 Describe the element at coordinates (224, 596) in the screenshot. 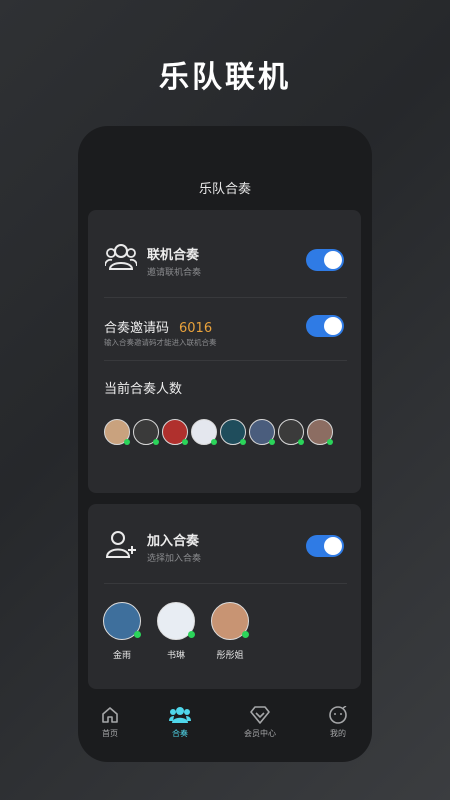

I see `join-card: 加入合奏 选择加入合奏 金雨 书琳 彤彤姐` at that location.